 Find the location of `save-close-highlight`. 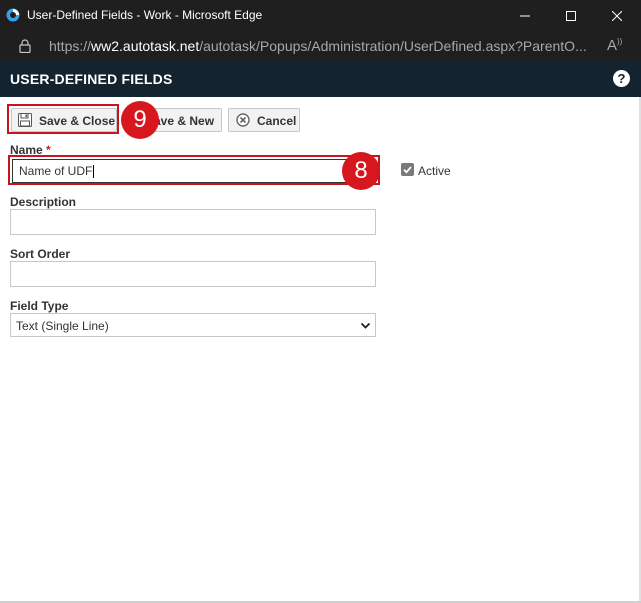

save-close-highlight is located at coordinates (63, 119).